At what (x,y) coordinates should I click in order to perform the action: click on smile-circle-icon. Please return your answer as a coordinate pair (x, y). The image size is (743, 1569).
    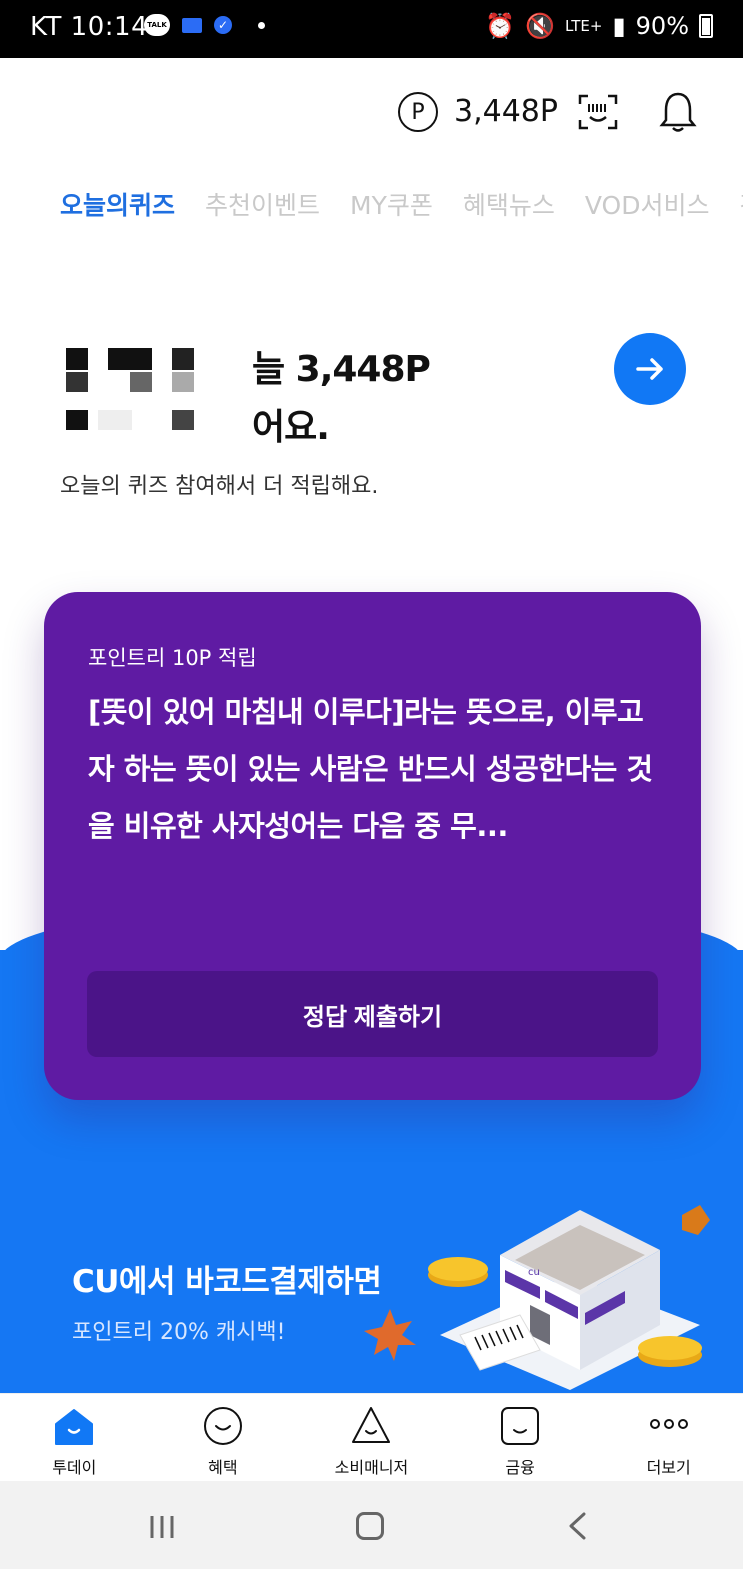
    Looking at the image, I should click on (222, 1426).